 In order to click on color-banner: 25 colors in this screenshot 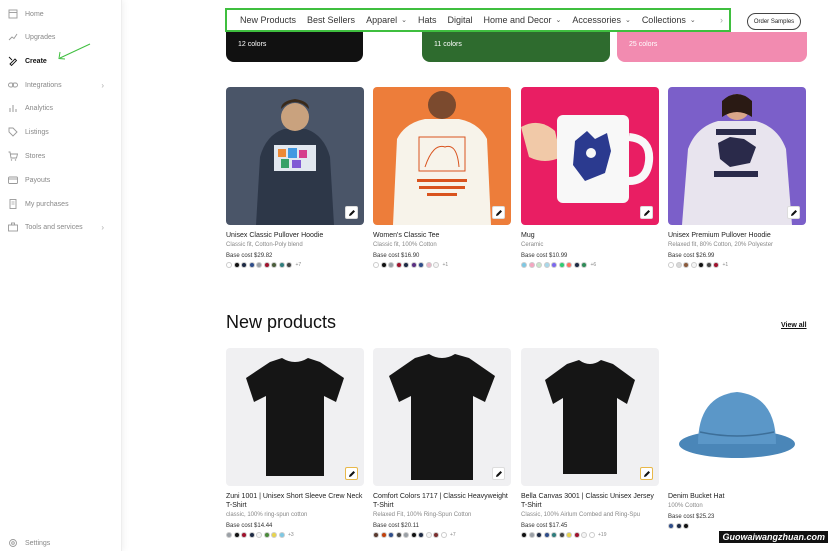, I will do `click(712, 47)`.